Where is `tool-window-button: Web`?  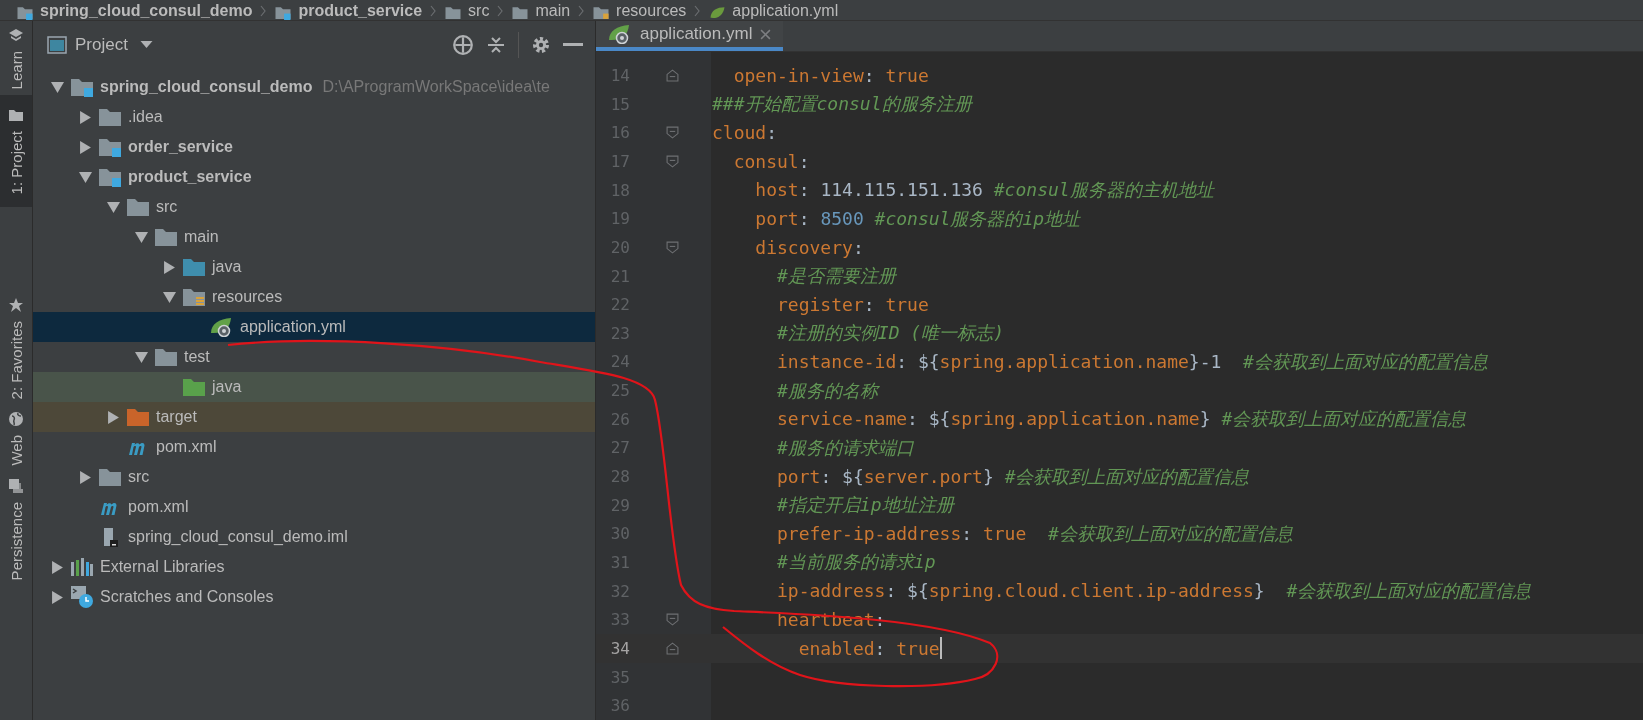 tool-window-button: Web is located at coordinates (16, 438).